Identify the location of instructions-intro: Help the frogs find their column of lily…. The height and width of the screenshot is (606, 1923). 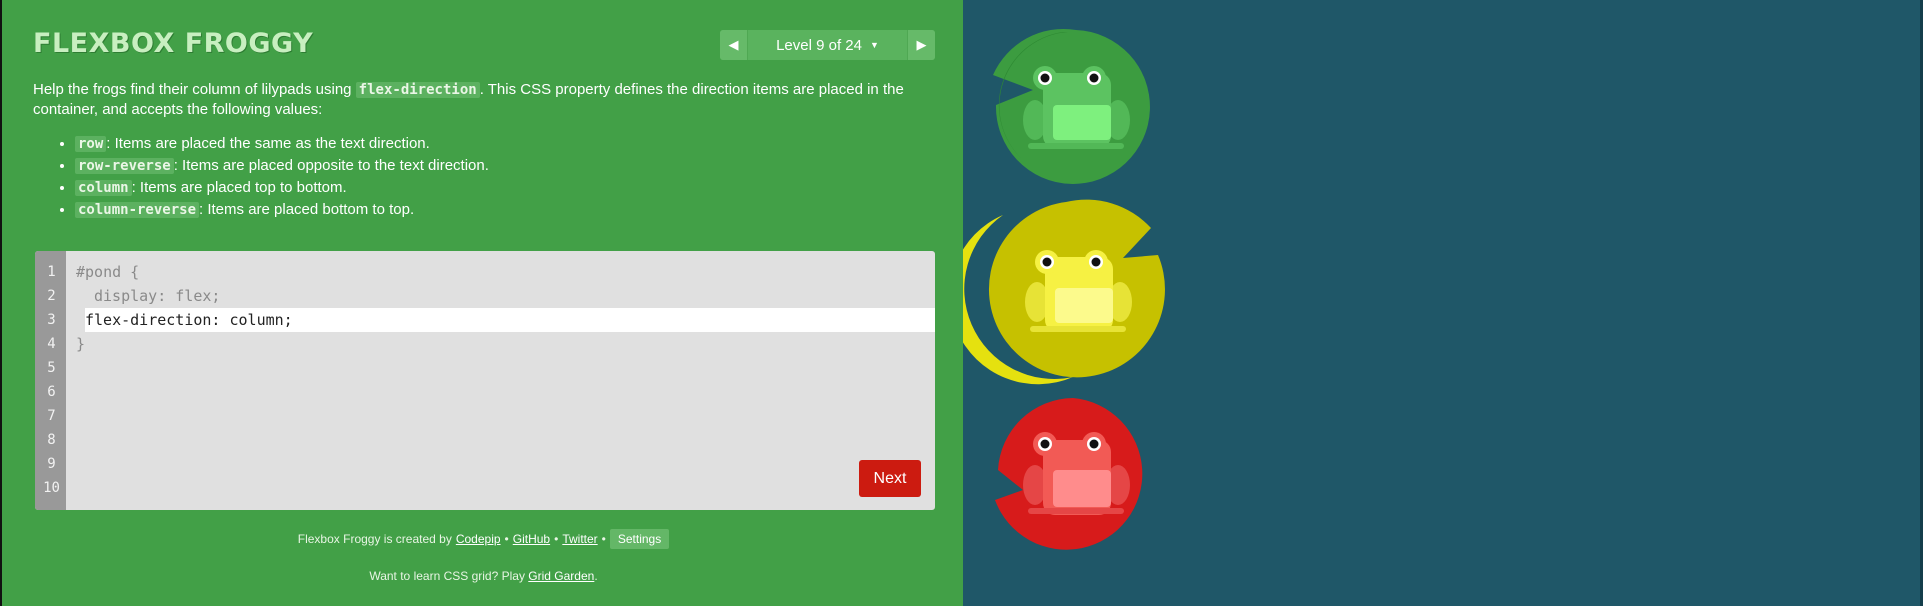
(483, 99).